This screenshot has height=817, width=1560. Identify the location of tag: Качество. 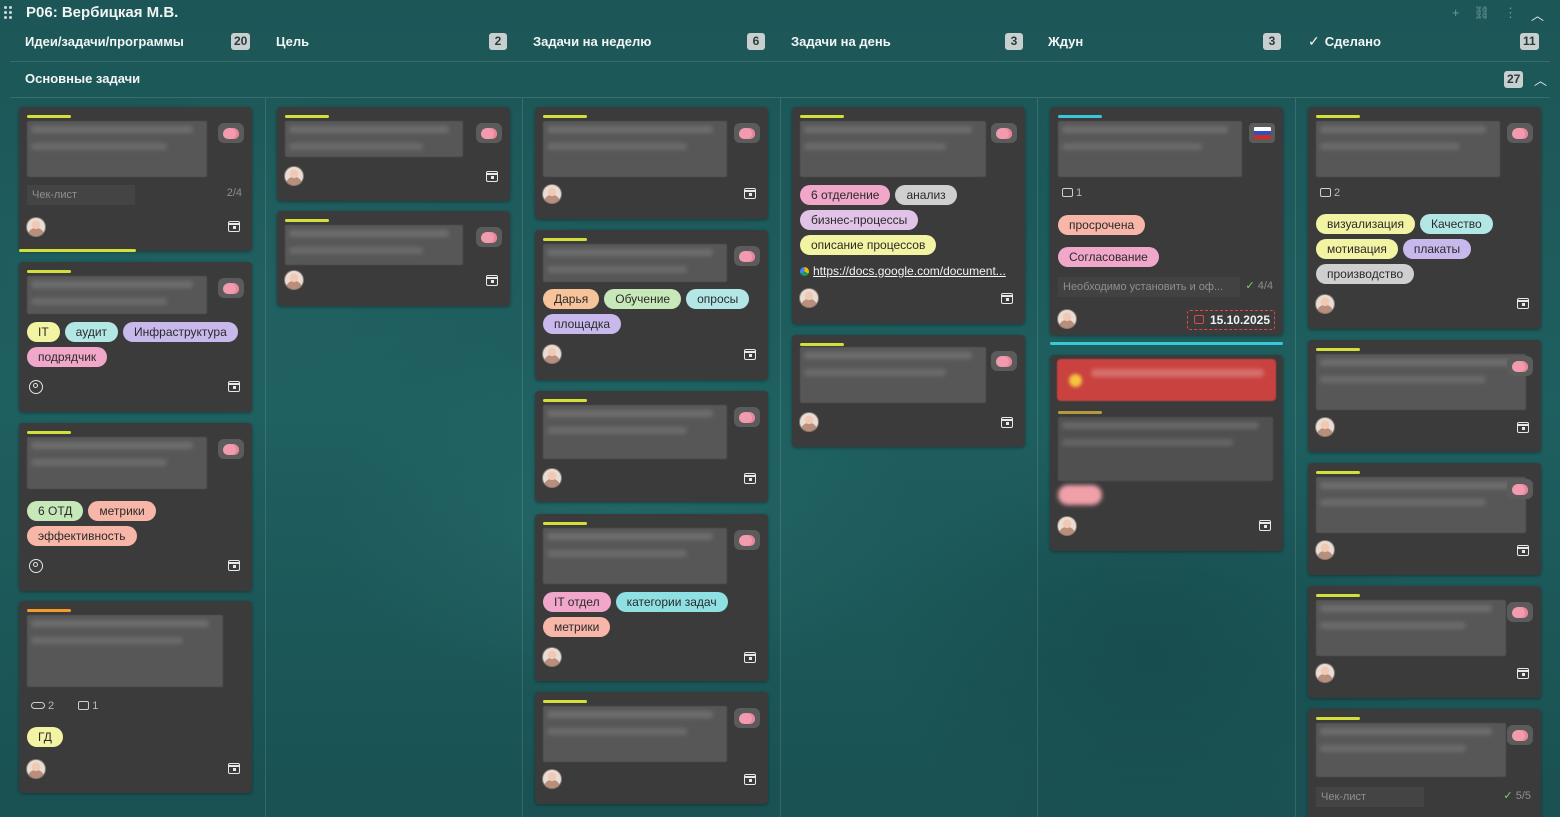
(1456, 224).